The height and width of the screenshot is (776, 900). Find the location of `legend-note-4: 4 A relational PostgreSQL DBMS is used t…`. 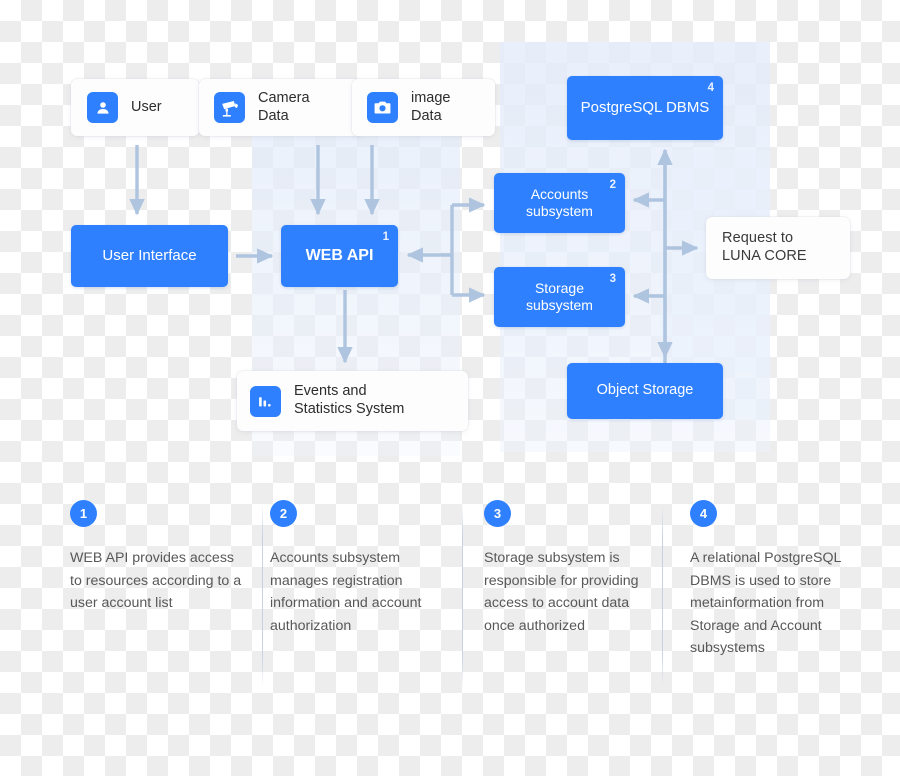

legend-note-4: 4 A relational PostgreSQL DBMS is used t… is located at coordinates (782, 580).